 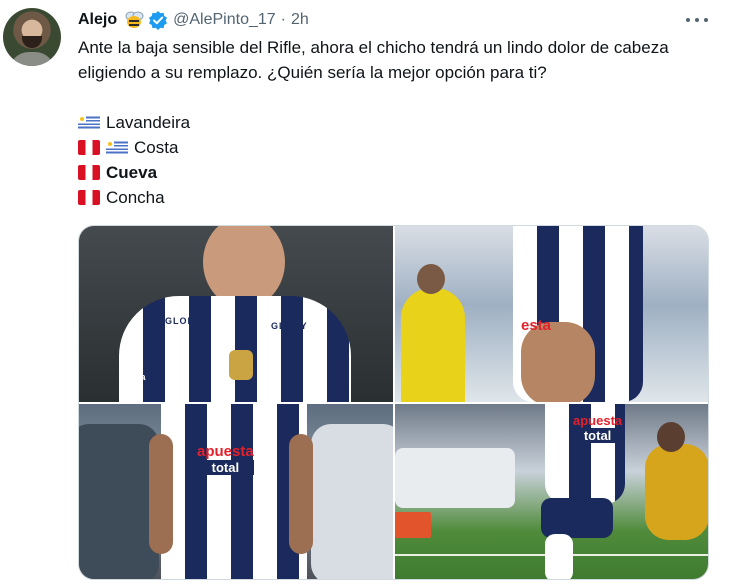 I want to click on player-arm, so click(x=558, y=362).